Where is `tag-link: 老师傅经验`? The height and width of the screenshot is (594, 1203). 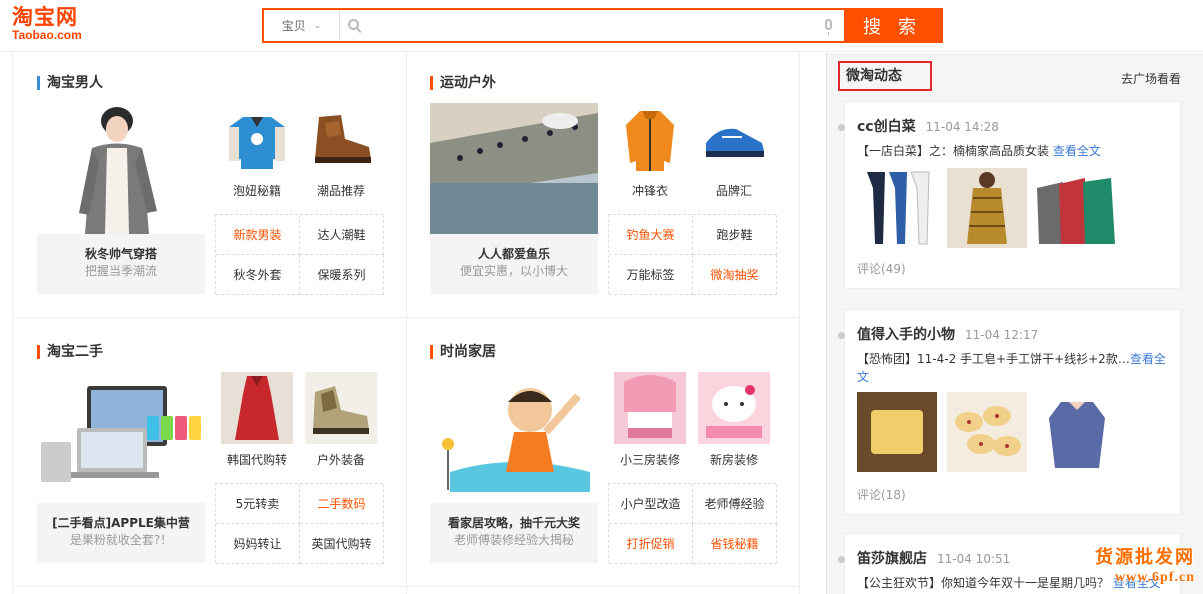 tag-link: 老师傅经验 is located at coordinates (735, 504).